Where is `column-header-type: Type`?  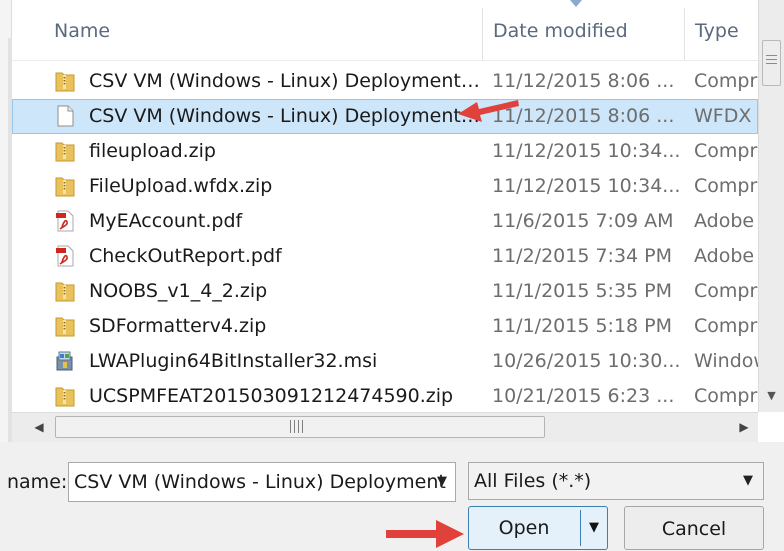 column-header-type: Type is located at coordinates (723, 30).